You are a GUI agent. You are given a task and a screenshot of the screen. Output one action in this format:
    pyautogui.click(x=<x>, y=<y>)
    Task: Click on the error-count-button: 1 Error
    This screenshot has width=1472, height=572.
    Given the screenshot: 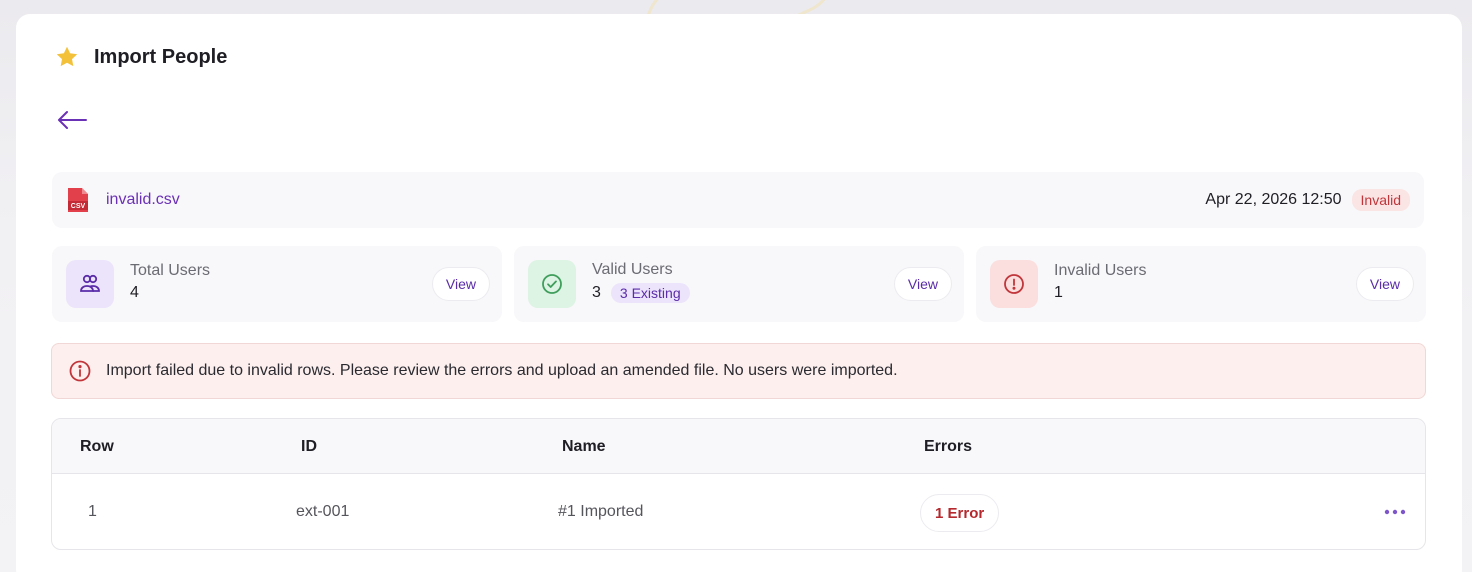 What is the action you would take?
    pyautogui.click(x=960, y=513)
    